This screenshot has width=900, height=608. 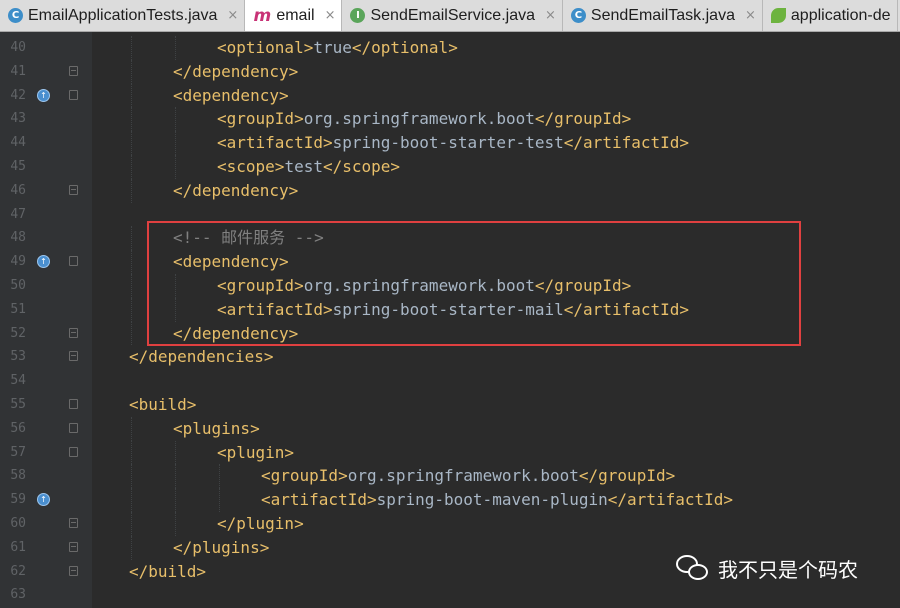 I want to click on code-line: 42 ↑ <dependency>, so click(x=450, y=95).